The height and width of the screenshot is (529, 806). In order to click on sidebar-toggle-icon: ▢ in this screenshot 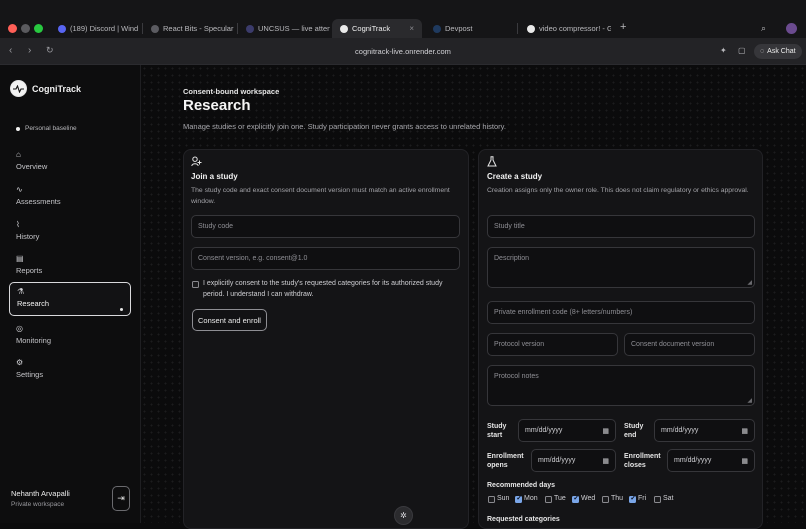, I will do `click(742, 50)`.